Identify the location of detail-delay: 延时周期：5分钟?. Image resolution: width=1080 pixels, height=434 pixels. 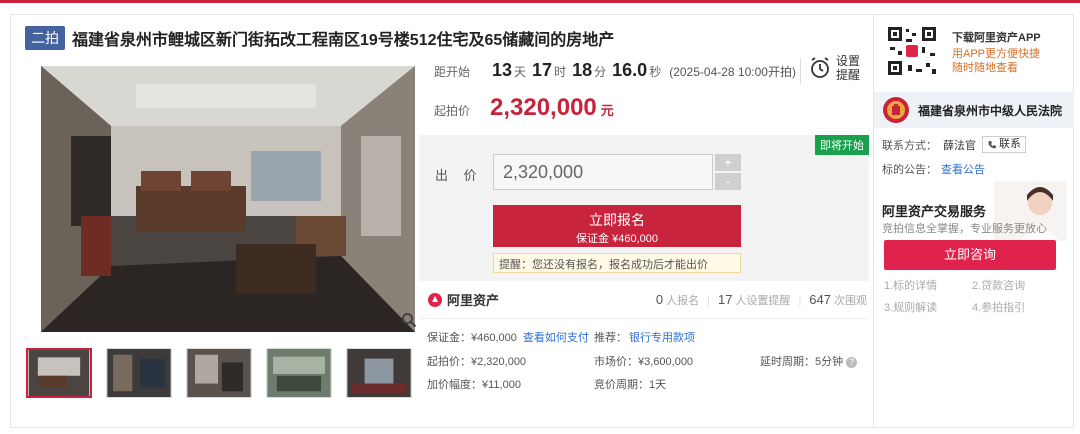
(809, 361).